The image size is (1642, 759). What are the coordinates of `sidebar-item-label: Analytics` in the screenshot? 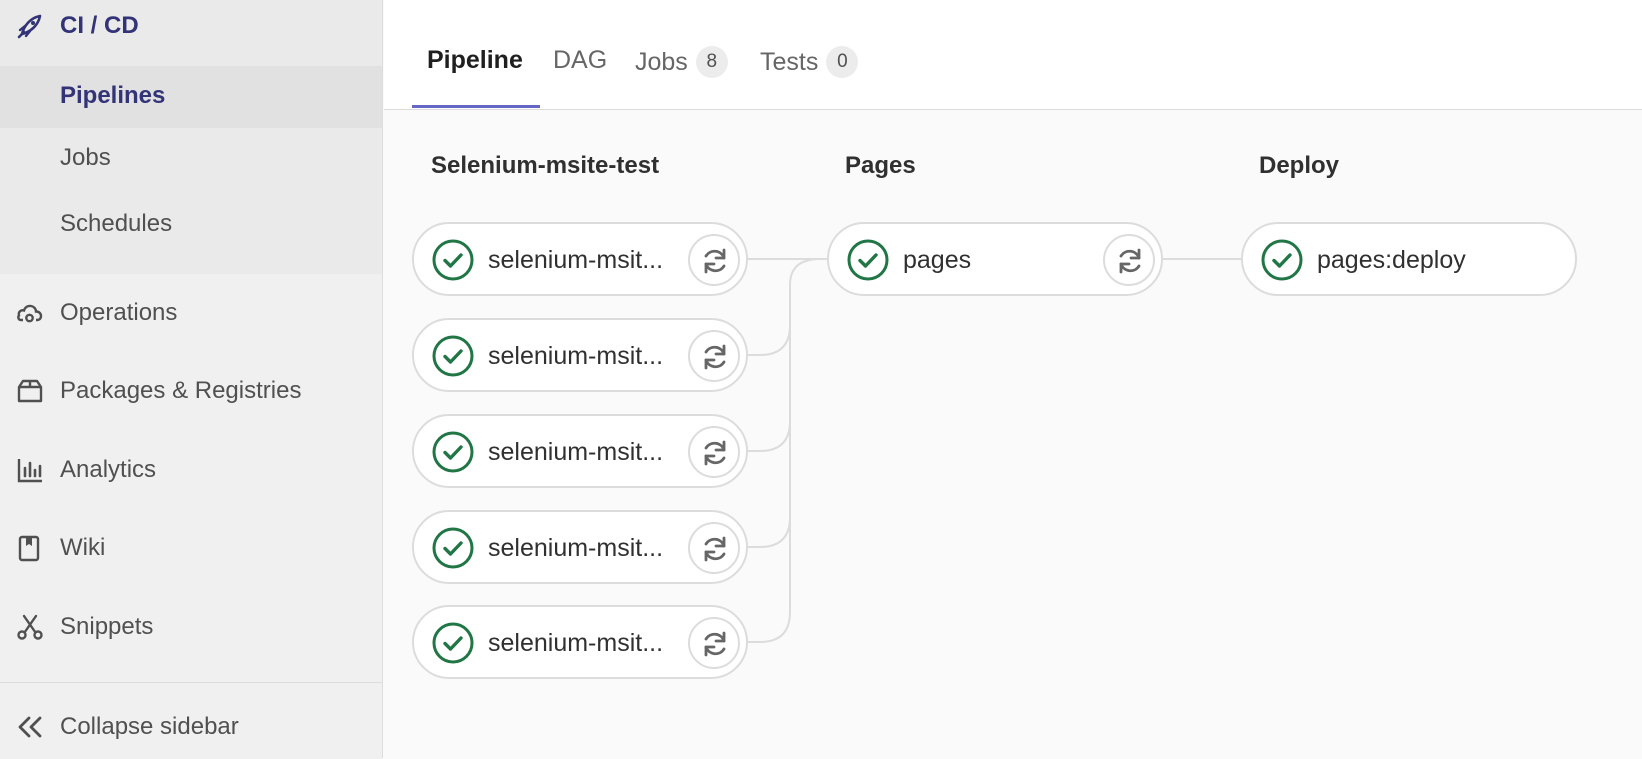 It's located at (108, 469).